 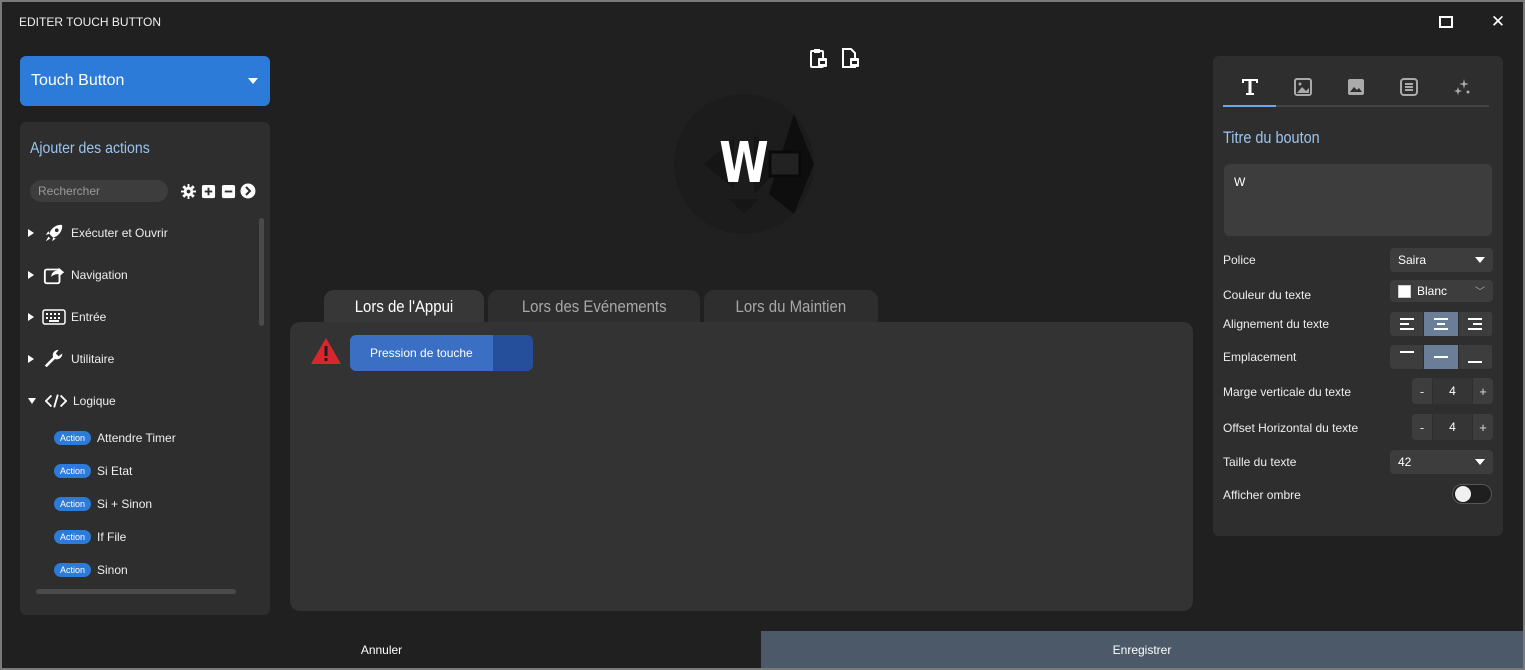 I want to click on category-execute-open: Exécuter et Ouvrir, so click(x=98, y=233).